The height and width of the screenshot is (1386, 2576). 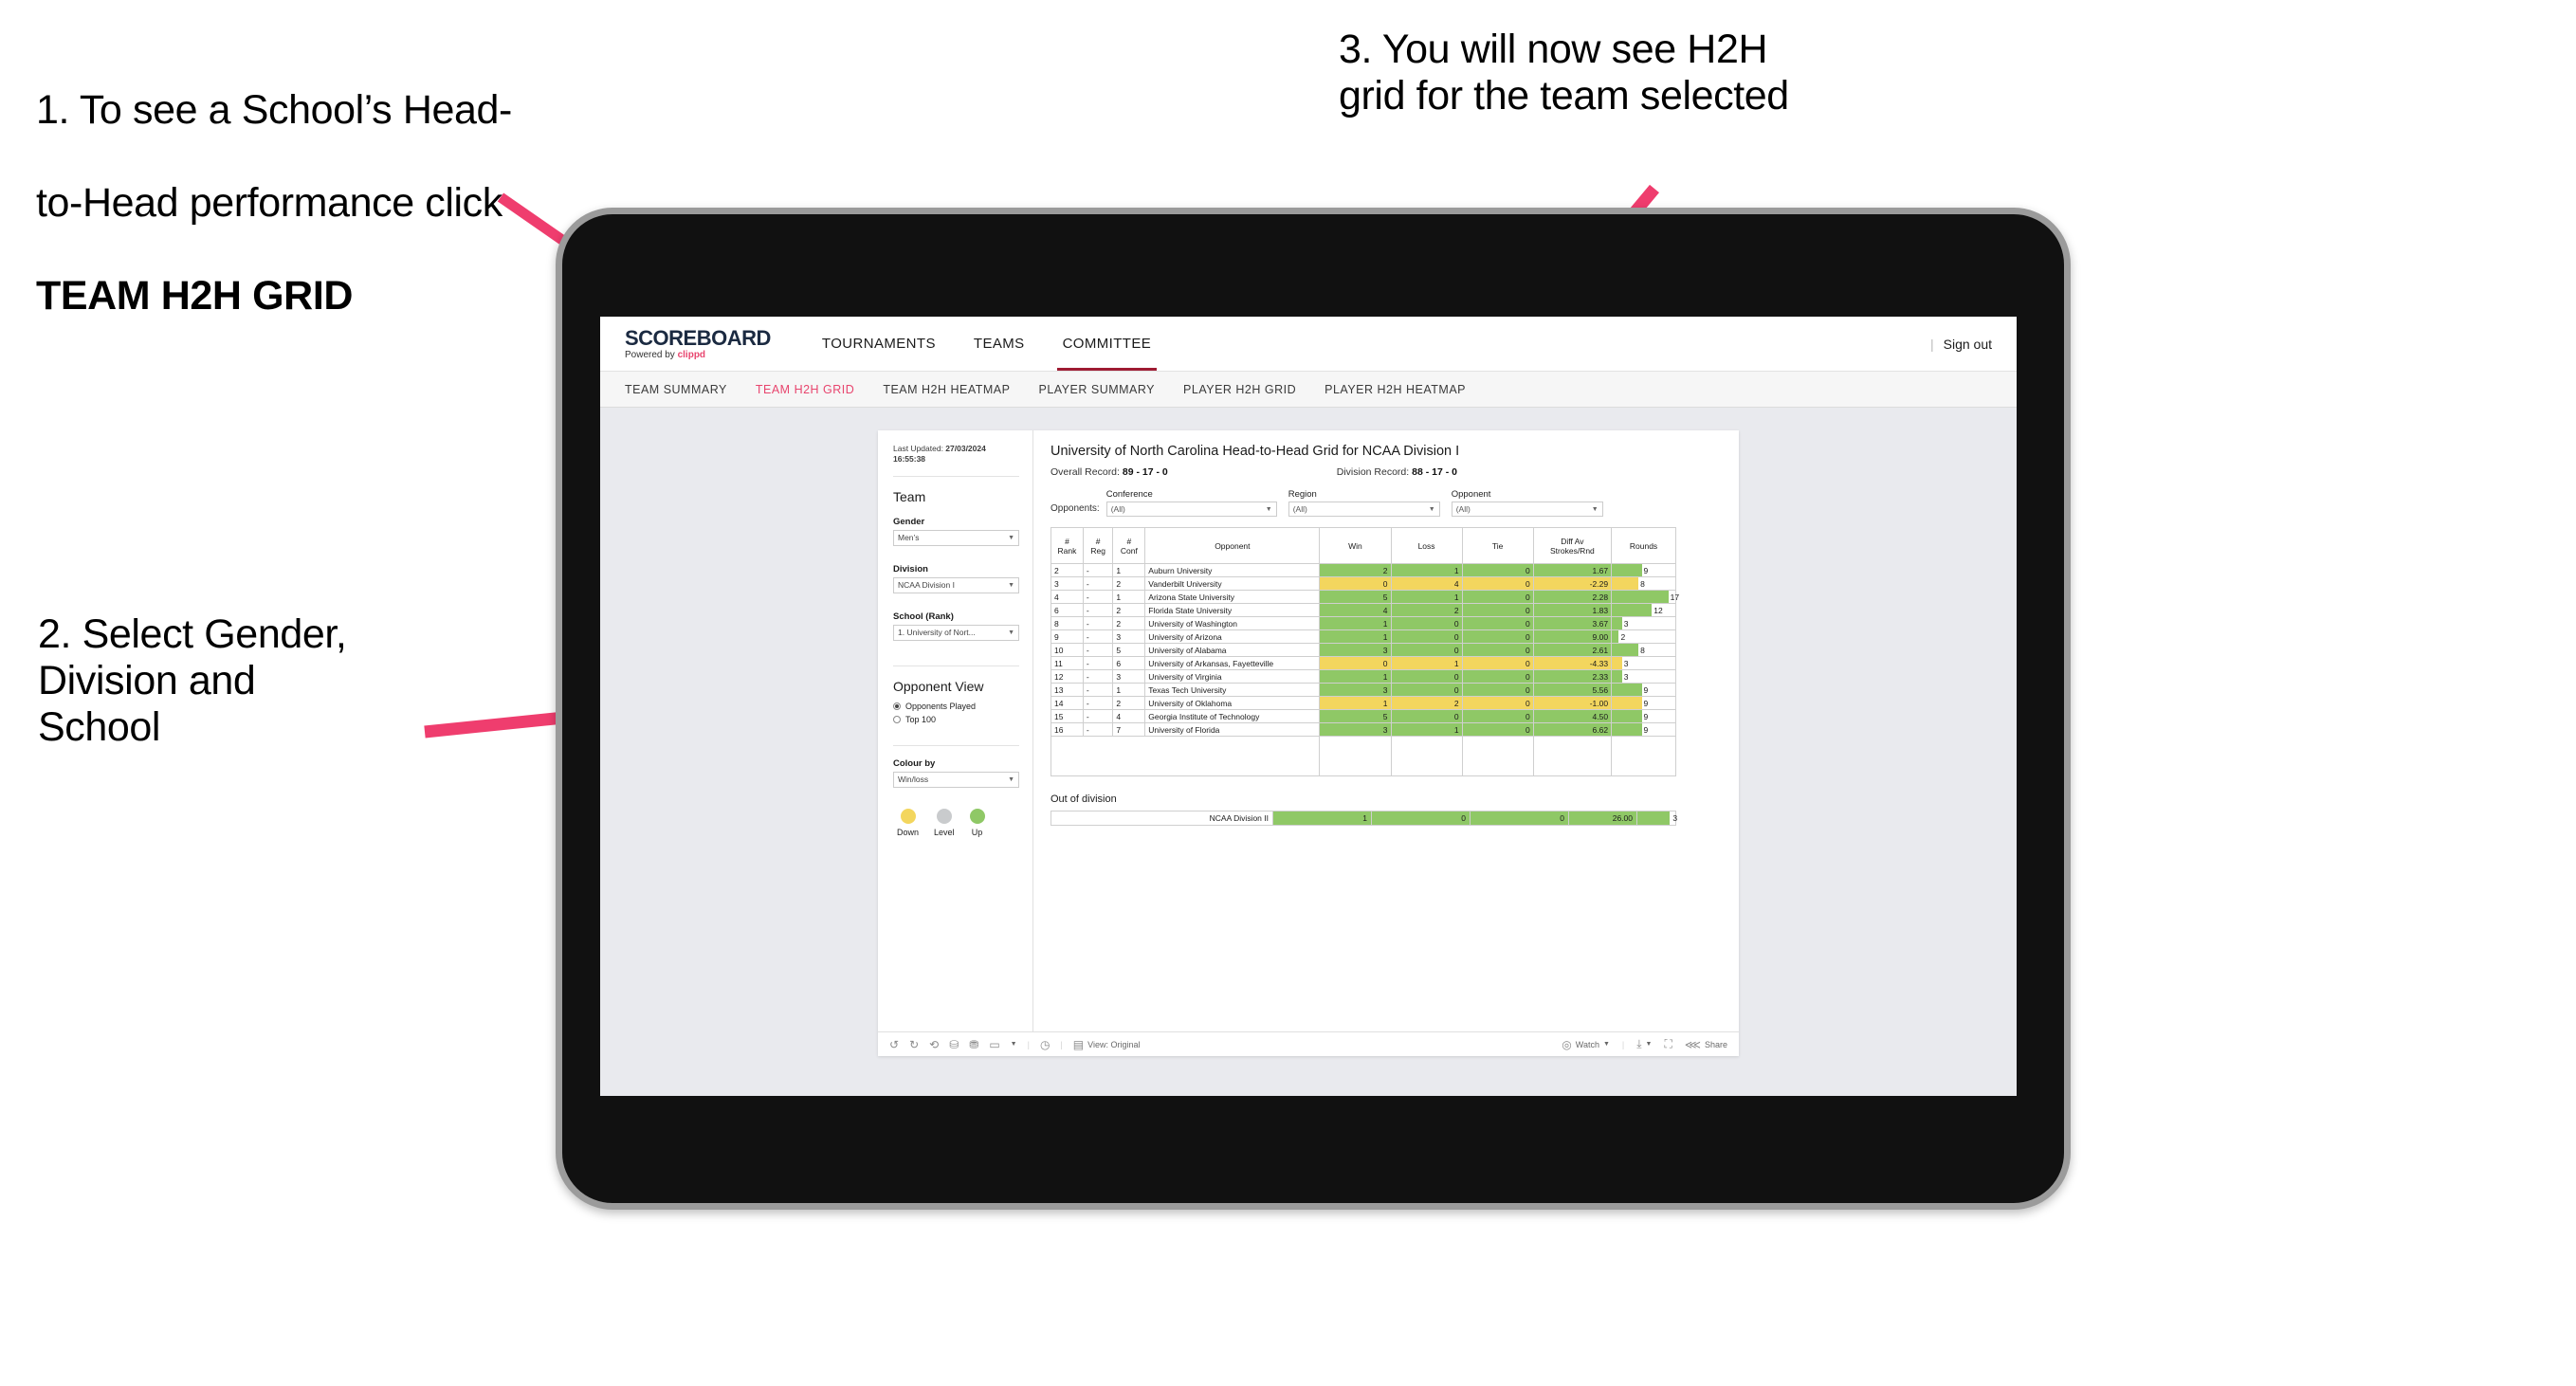 I want to click on nav-item-tournaments: TOURNAMENTS, so click(x=879, y=344).